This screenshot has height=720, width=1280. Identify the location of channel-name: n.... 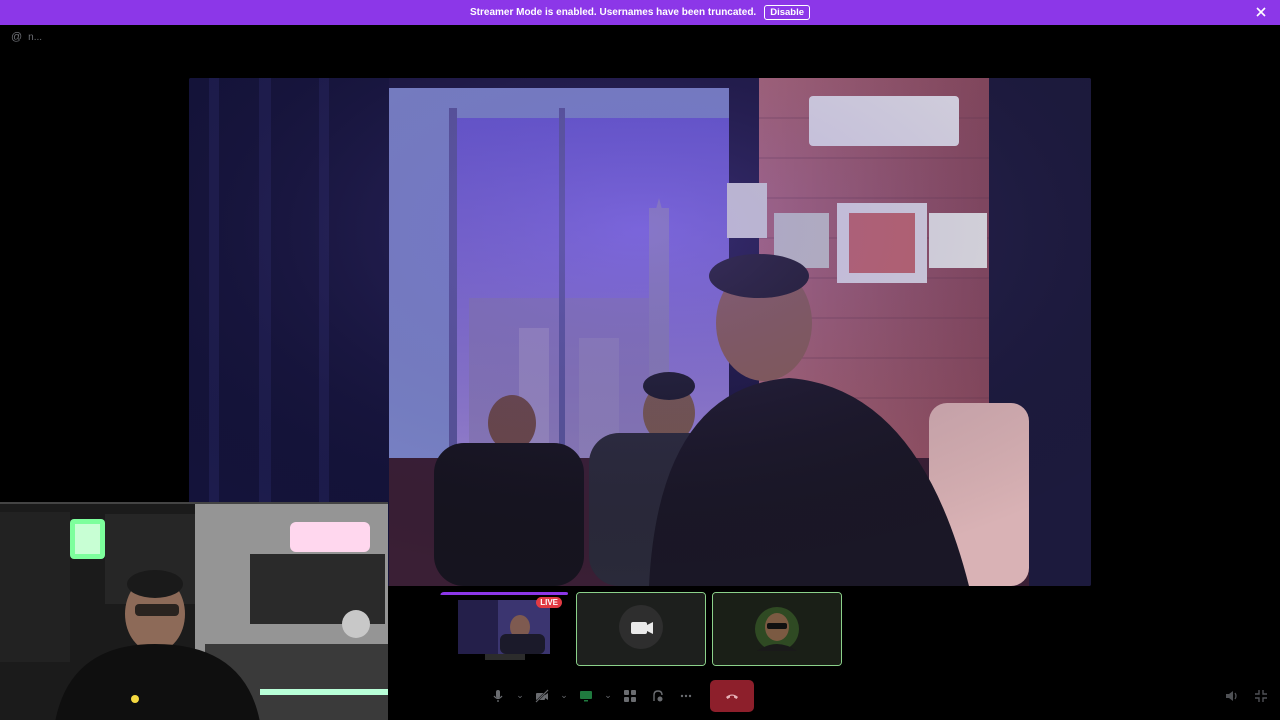
(35, 37).